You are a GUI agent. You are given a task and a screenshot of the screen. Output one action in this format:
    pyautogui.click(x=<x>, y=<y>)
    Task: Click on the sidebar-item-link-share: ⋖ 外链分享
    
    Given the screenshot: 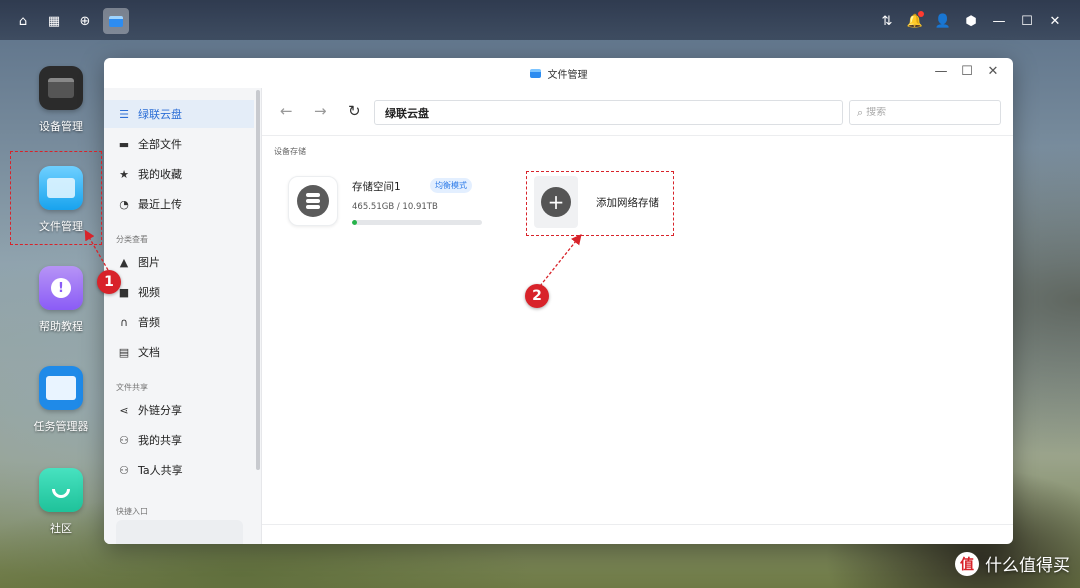 What is the action you would take?
    pyautogui.click(x=179, y=410)
    